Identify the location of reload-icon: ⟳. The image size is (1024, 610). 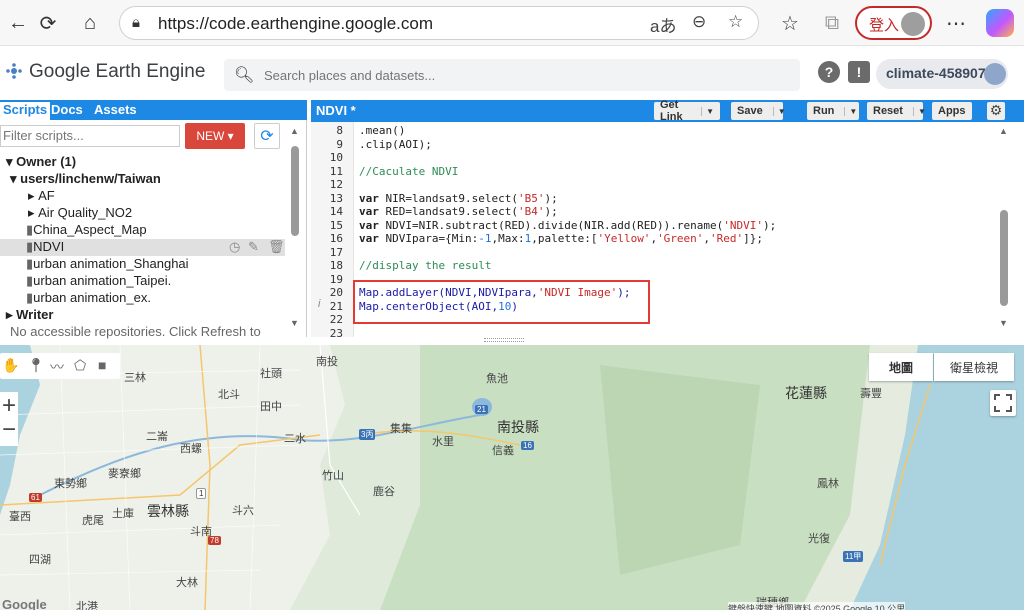
(48, 23).